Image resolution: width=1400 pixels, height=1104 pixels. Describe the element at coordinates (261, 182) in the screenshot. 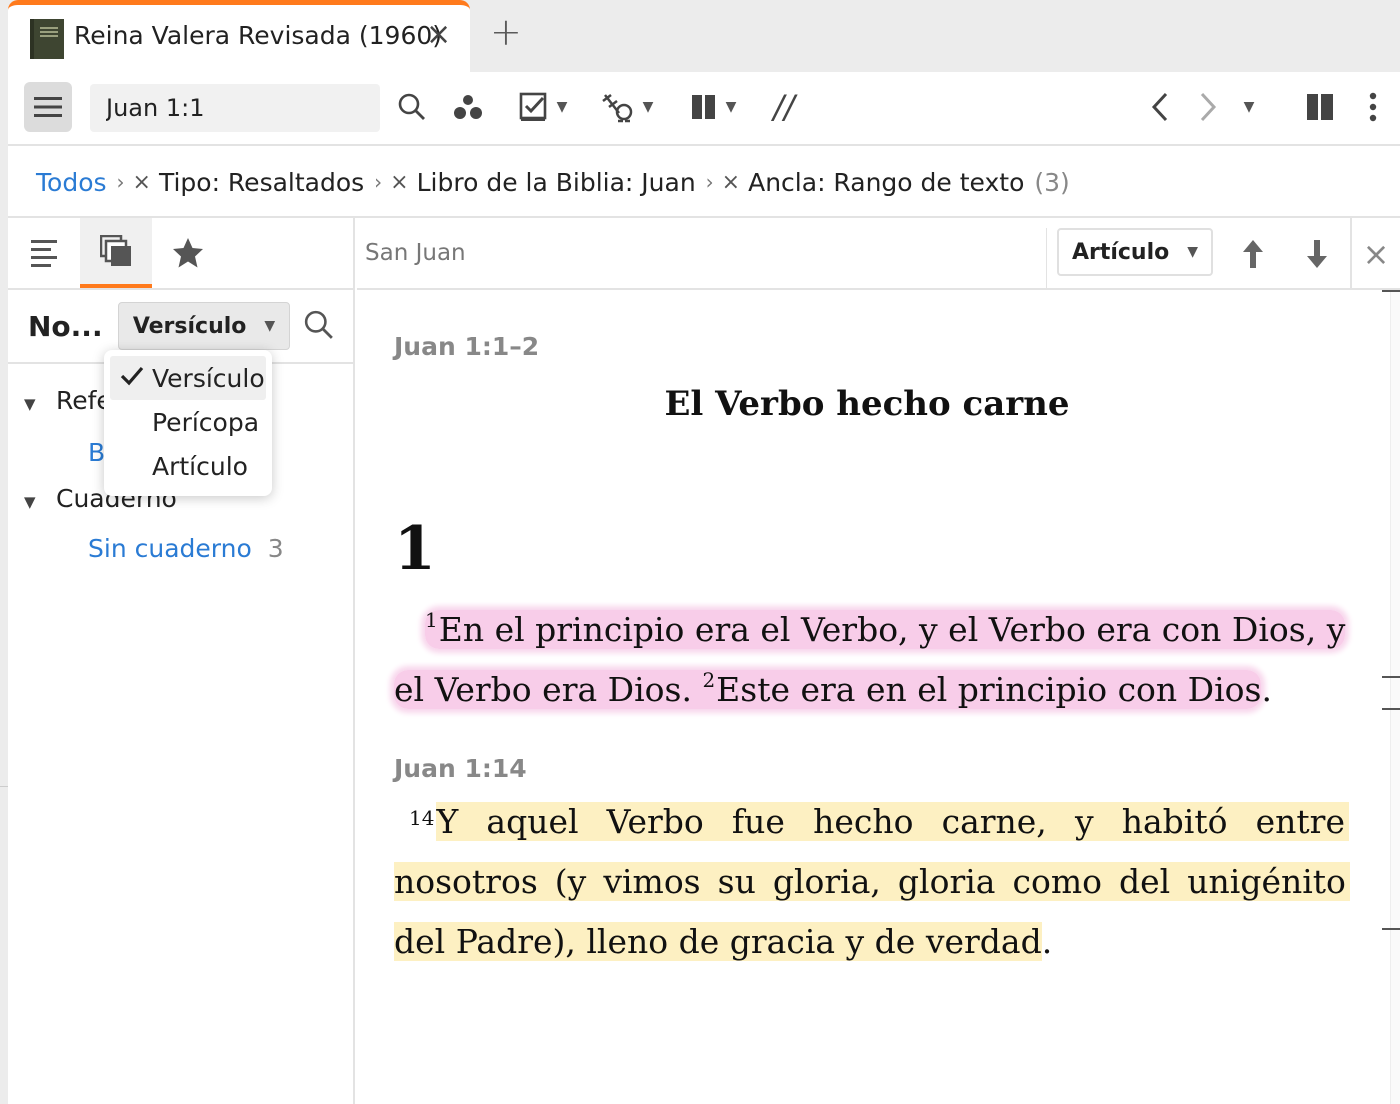

I see `breadcrumb-filter-type: Tipo: Resaltados` at that location.